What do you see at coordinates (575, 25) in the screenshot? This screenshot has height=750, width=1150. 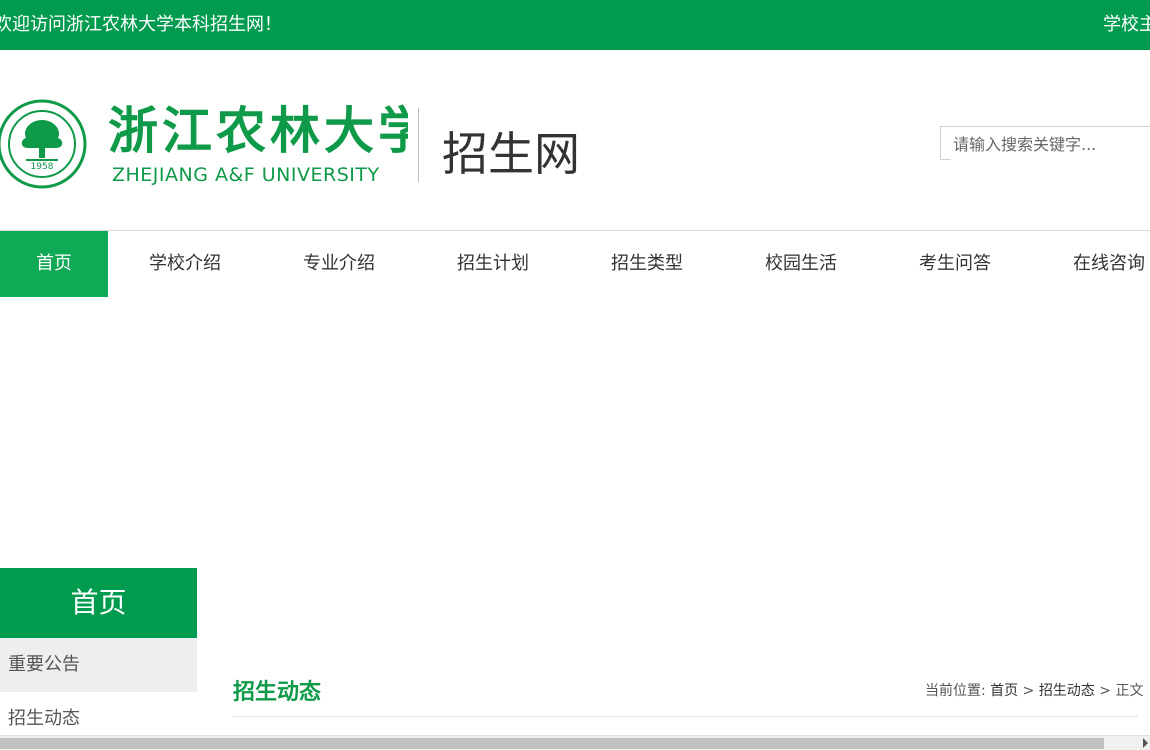 I see `top-bar: 欢迎访问浙江农林大学本科招生网！ 学校主` at bounding box center [575, 25].